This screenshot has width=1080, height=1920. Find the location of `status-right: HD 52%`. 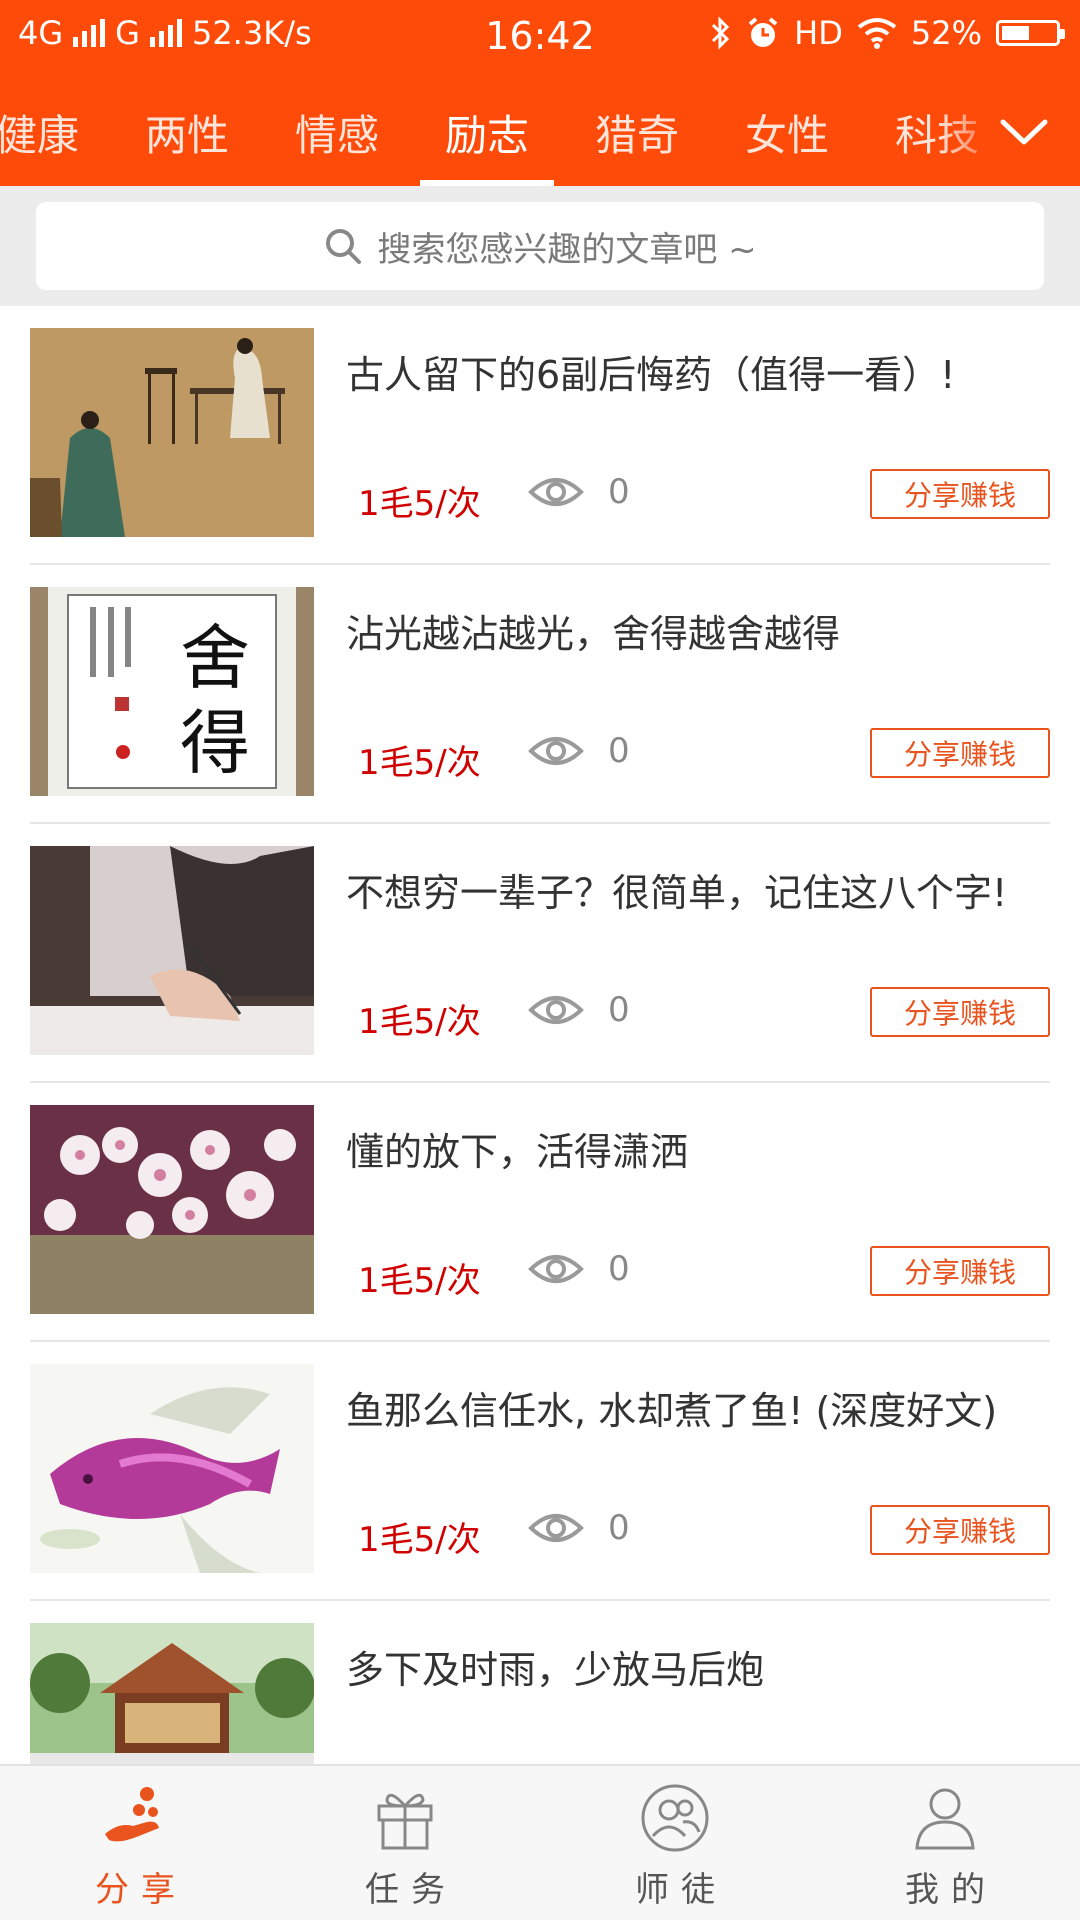

status-right: HD 52% is located at coordinates (887, 33).